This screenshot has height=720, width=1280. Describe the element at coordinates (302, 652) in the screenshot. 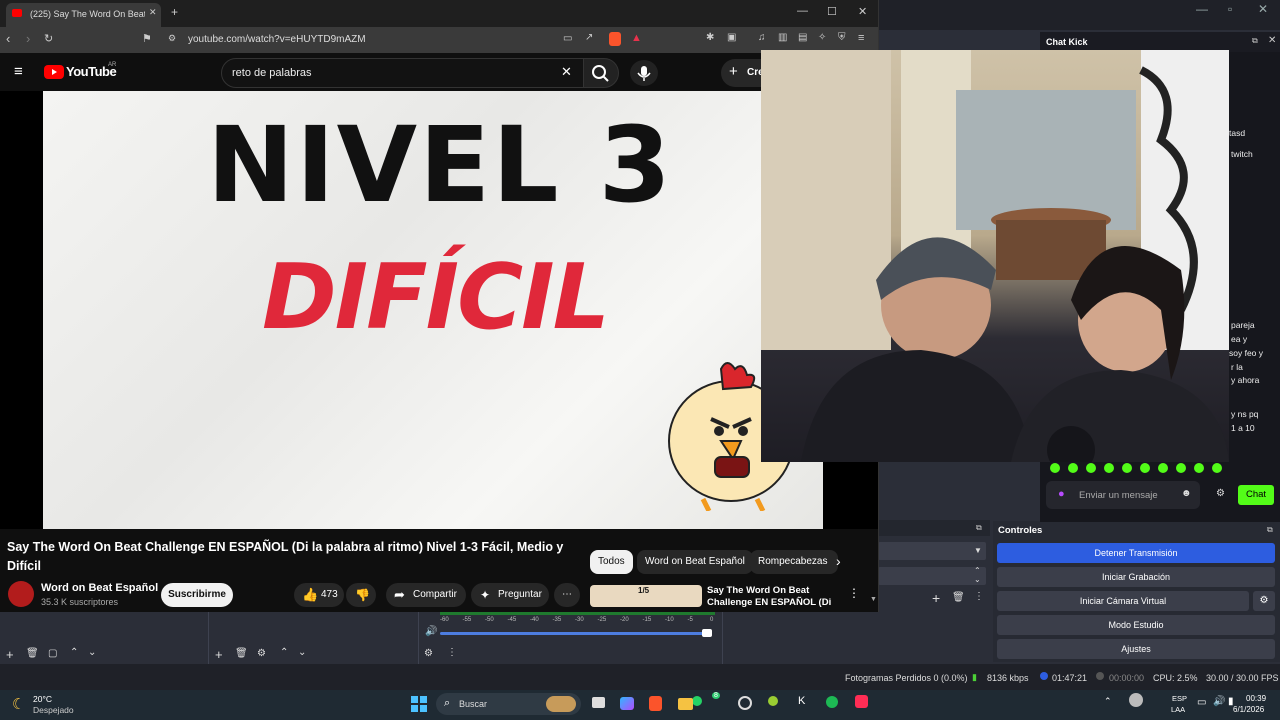

I see `source-down-icon: ⌄` at that location.